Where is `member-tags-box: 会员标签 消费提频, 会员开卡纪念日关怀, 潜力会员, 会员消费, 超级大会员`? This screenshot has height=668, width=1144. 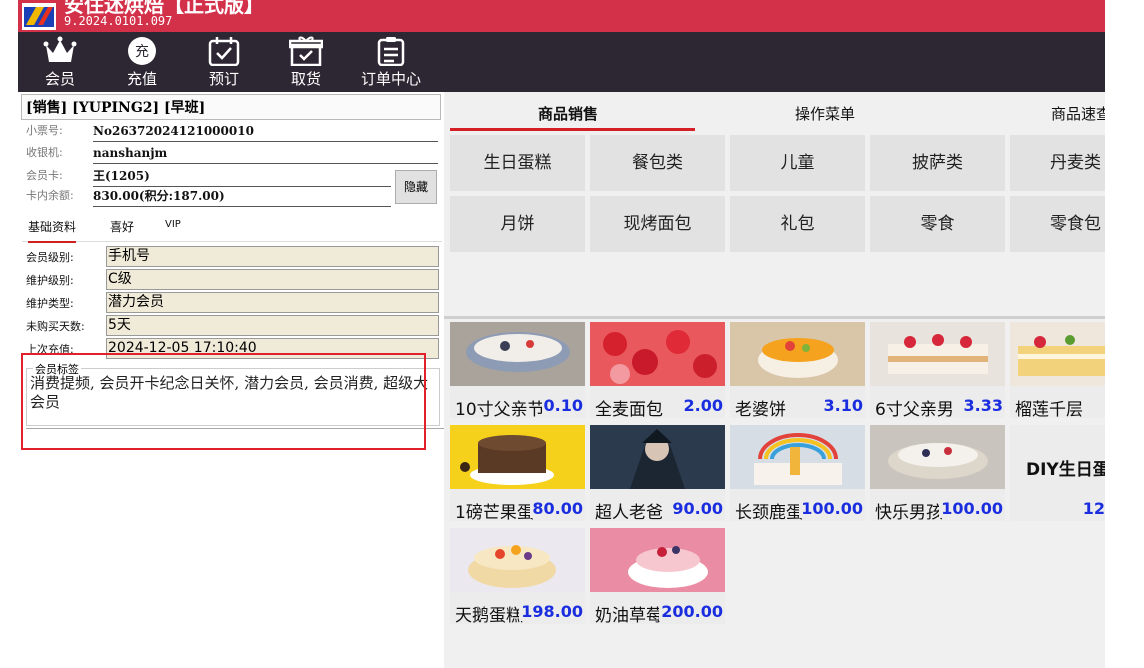 member-tags-box: 会员标签 消费提频, 会员开卡纪念日关怀, 潜力会员, 会员消费, 超级大会员 is located at coordinates (233, 393).